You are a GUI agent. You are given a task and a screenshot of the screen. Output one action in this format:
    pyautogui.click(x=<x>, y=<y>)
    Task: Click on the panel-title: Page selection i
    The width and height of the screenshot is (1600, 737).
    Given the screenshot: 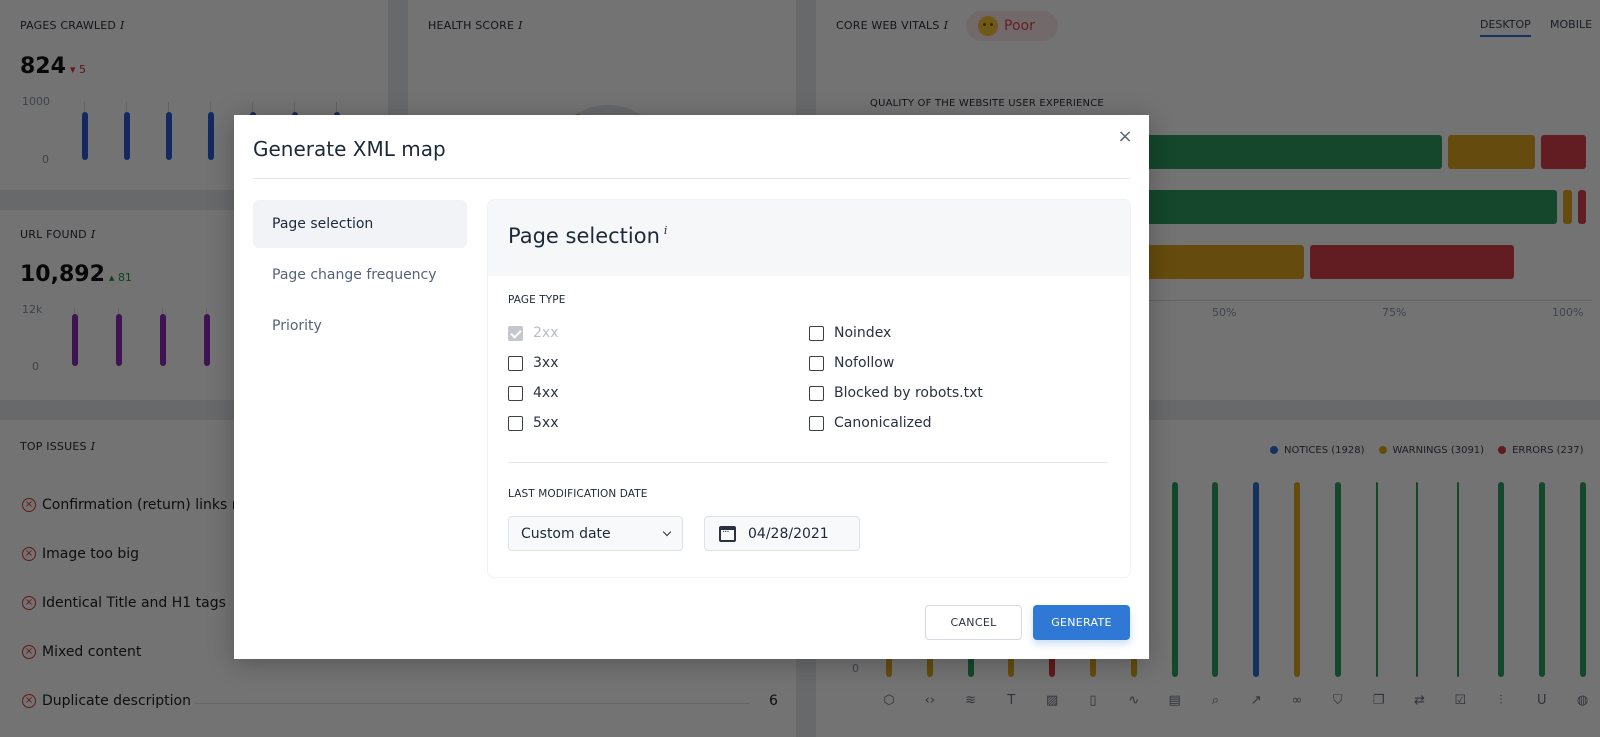 What is the action you would take?
    pyautogui.click(x=588, y=236)
    